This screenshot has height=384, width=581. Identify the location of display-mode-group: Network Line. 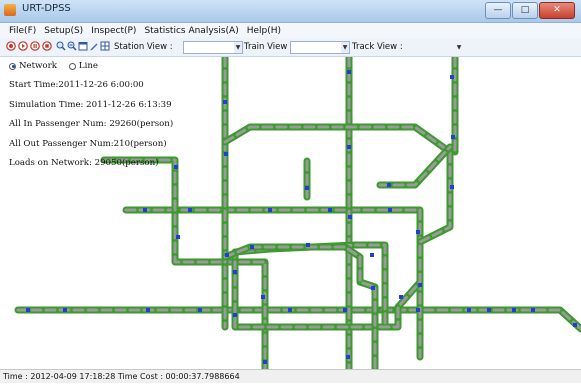
(91, 66).